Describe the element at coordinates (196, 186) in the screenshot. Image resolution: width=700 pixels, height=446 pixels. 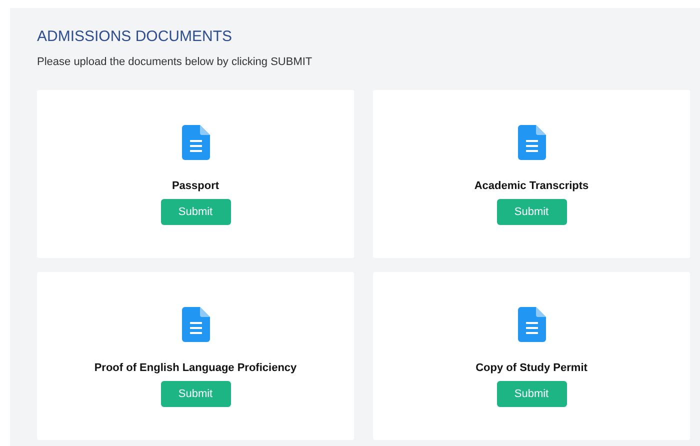
I see `document-label: Passport` at that location.